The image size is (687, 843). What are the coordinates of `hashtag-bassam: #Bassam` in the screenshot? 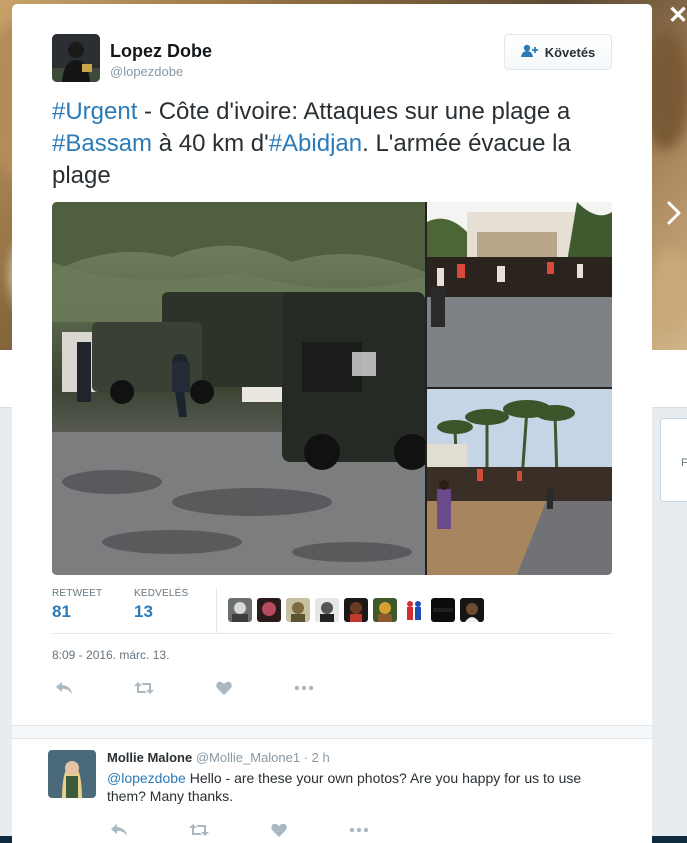 It's located at (102, 143).